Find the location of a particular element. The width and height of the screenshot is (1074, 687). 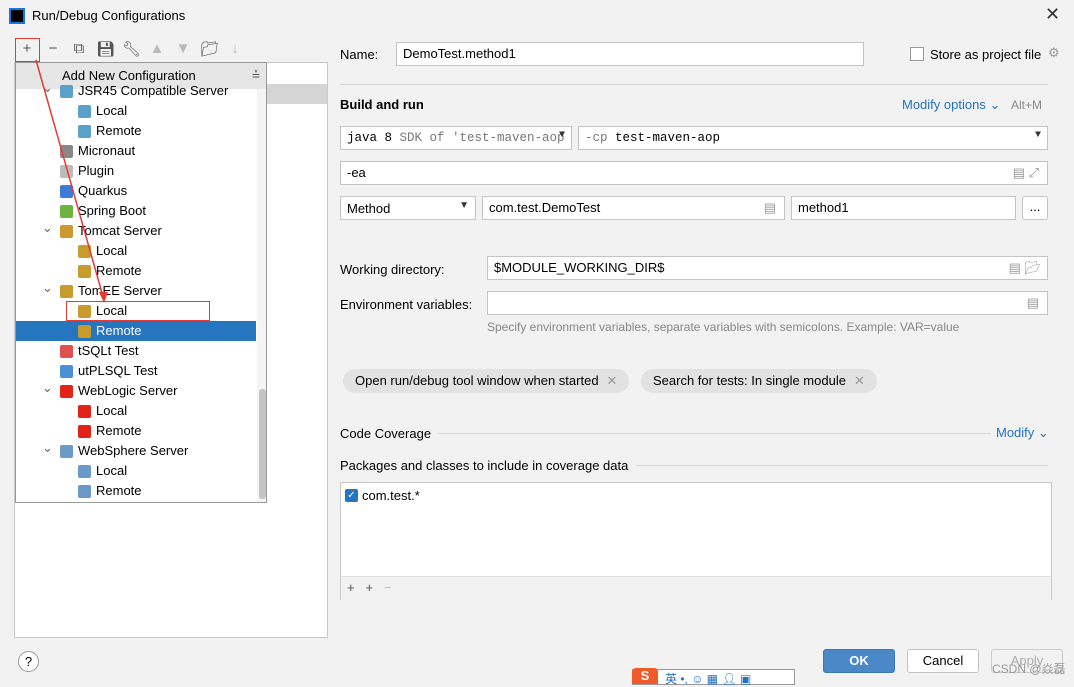

popup-item: Quarkus is located at coordinates (136, 191).